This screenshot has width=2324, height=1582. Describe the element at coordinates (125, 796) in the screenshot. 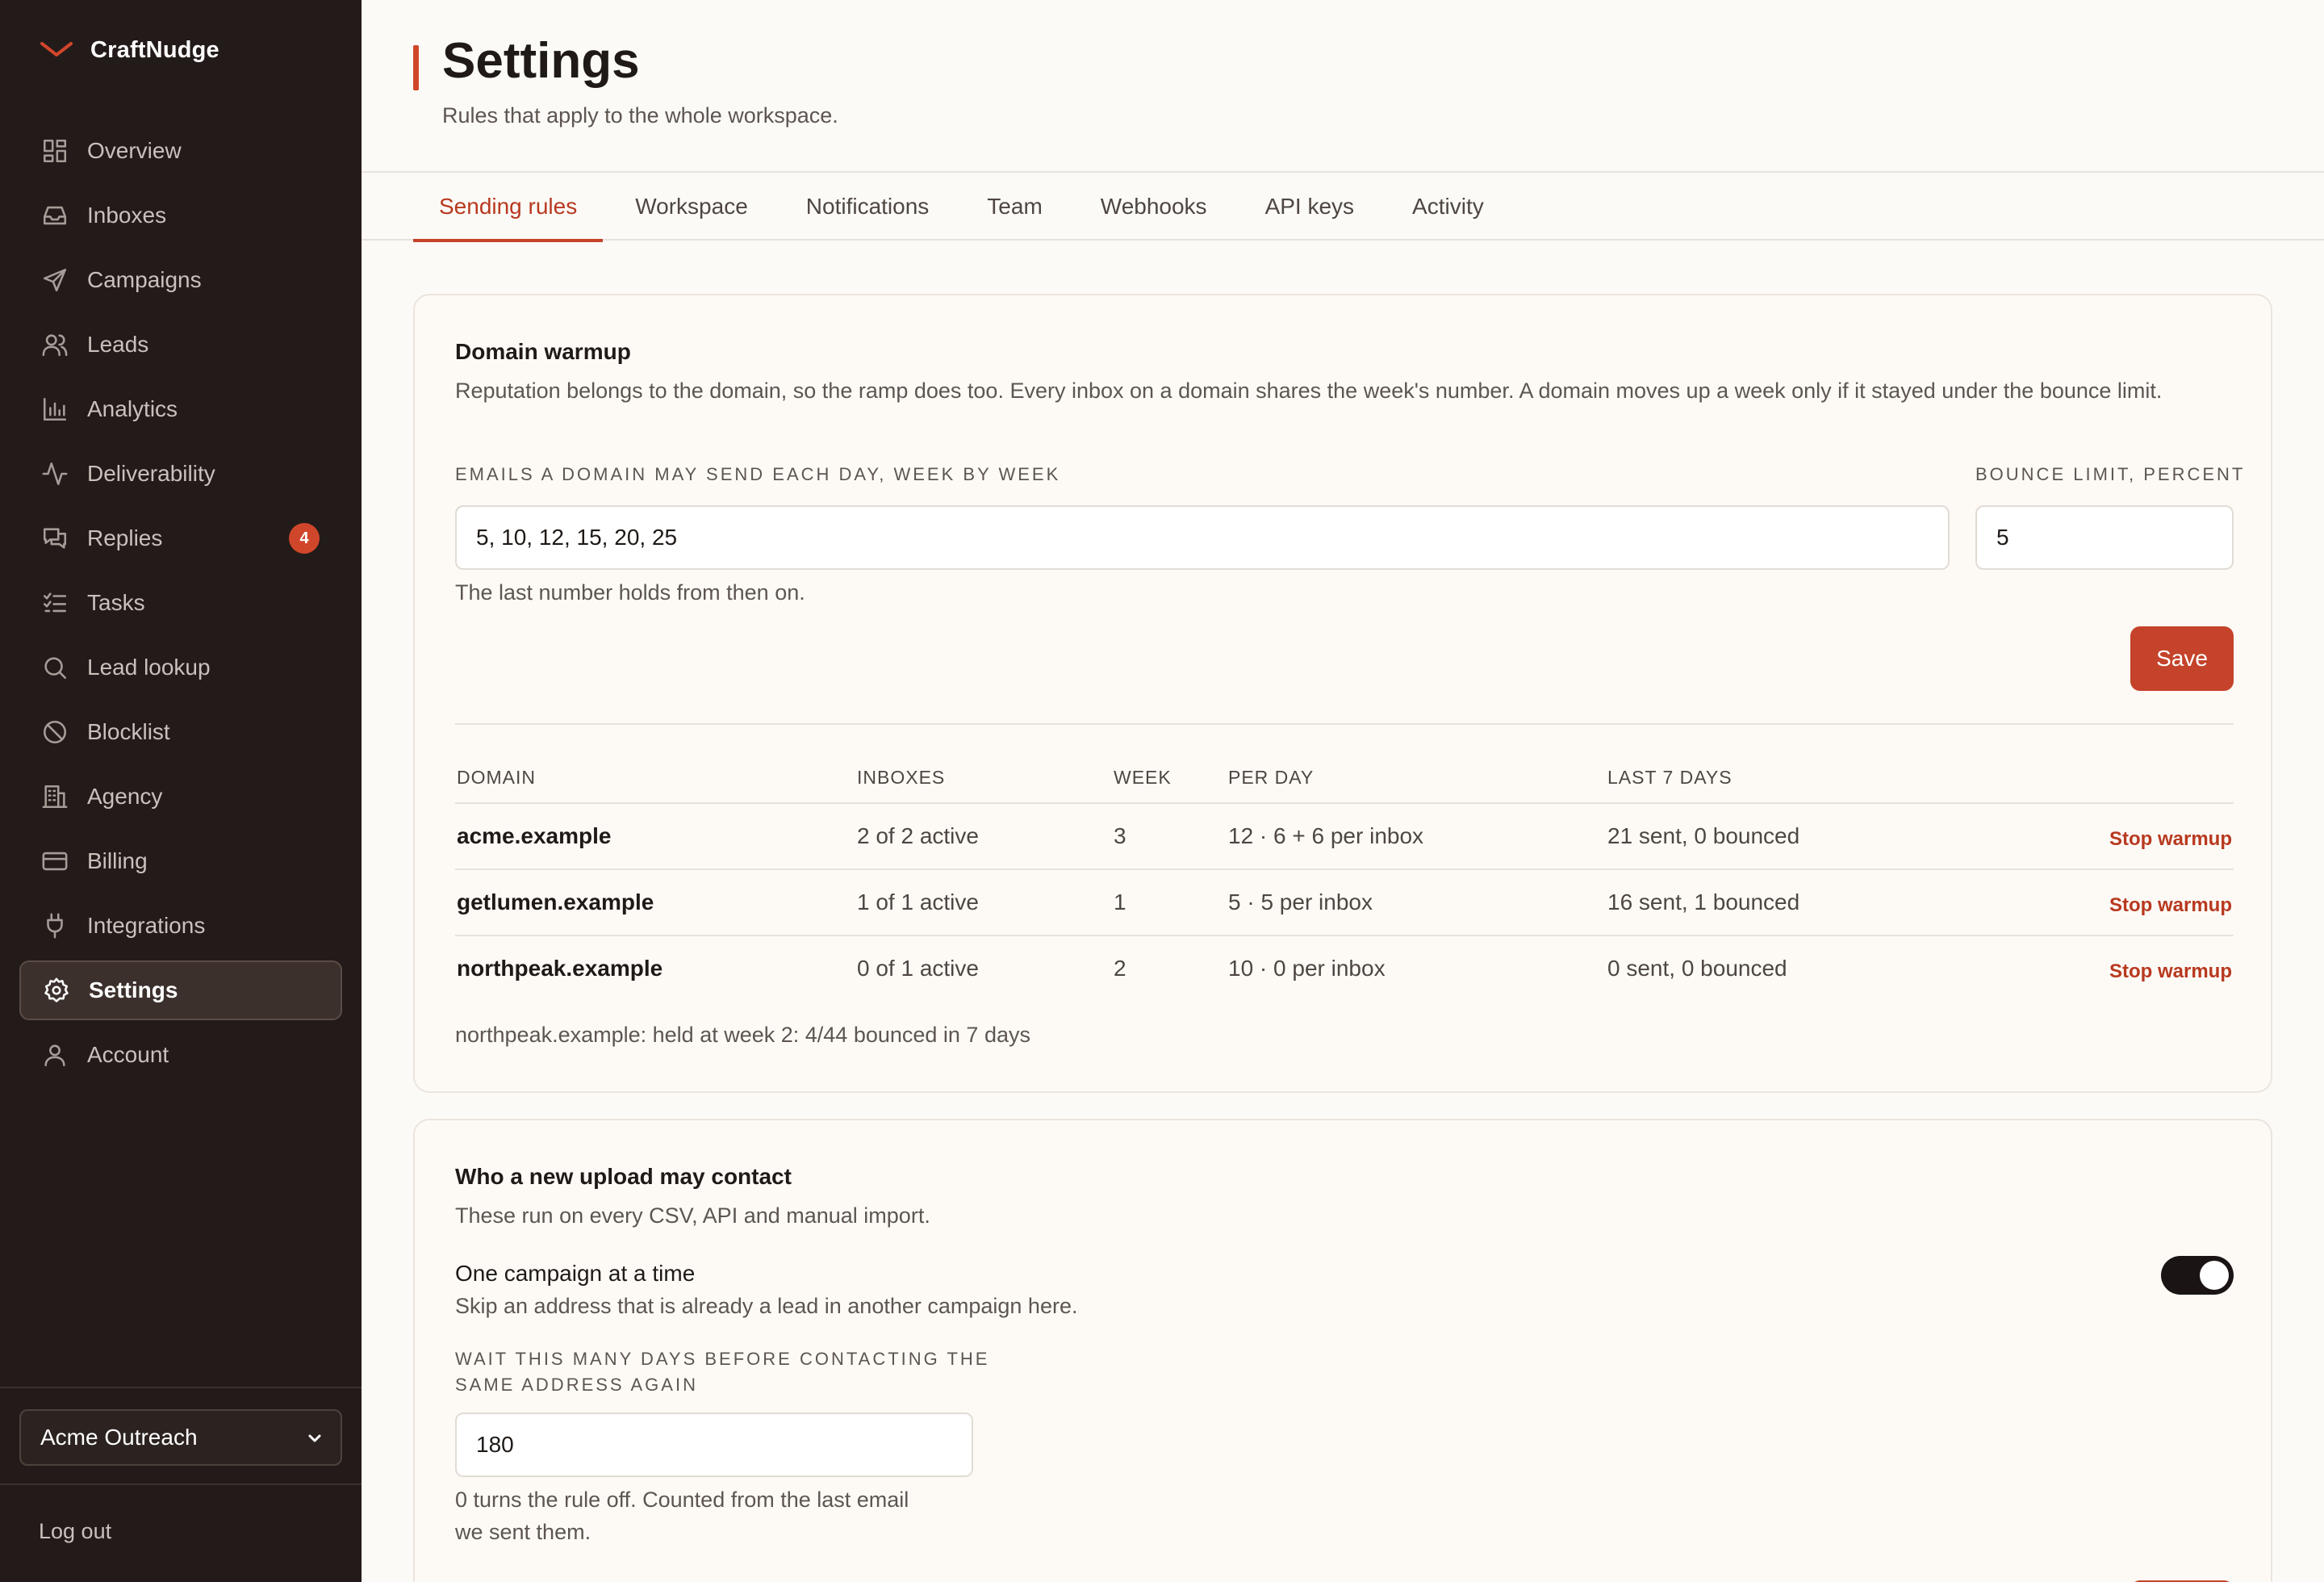

I see `sidebar-item-label: Agency` at that location.